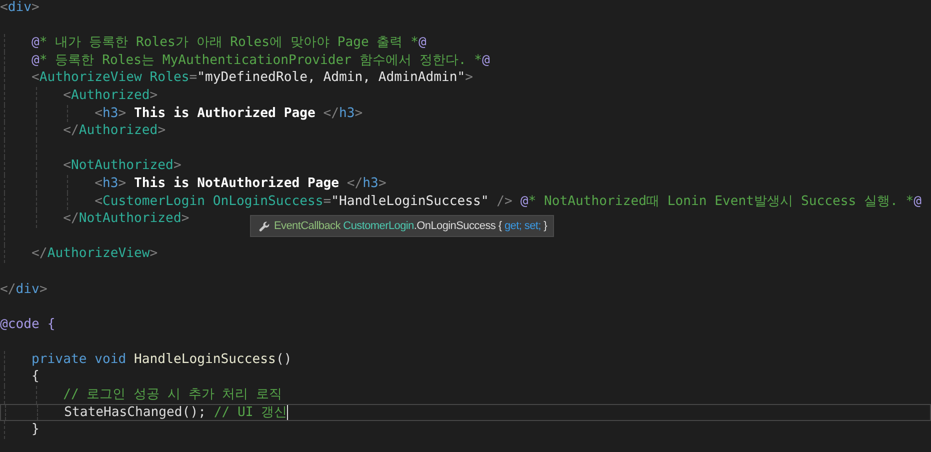 This screenshot has width=931, height=452. What do you see at coordinates (252, 78) in the screenshot?
I see `code-line: <AuthorizeView Roles="myDefinedRole, Admin, AdminAdmin">` at bounding box center [252, 78].